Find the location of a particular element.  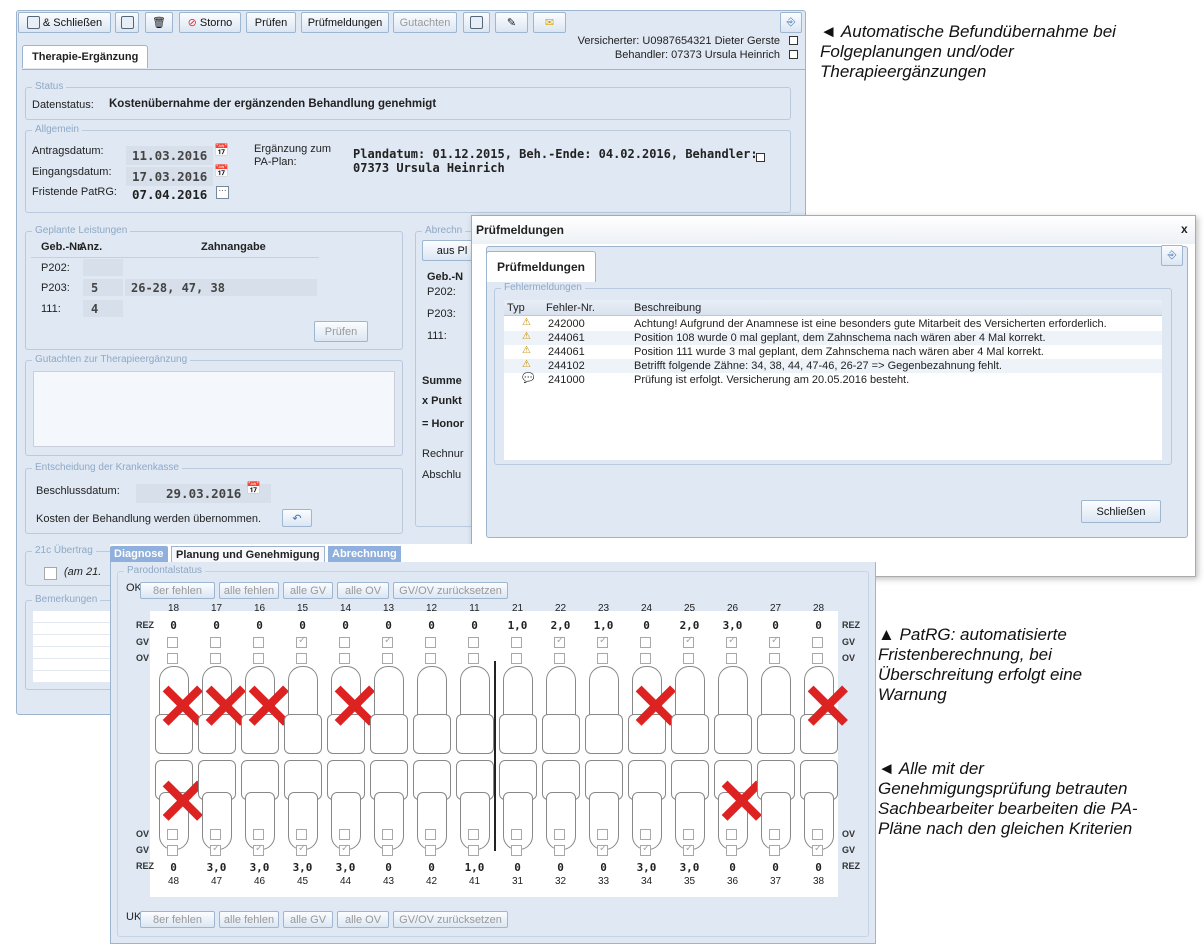

col-typ: Typ is located at coordinates (516, 308).